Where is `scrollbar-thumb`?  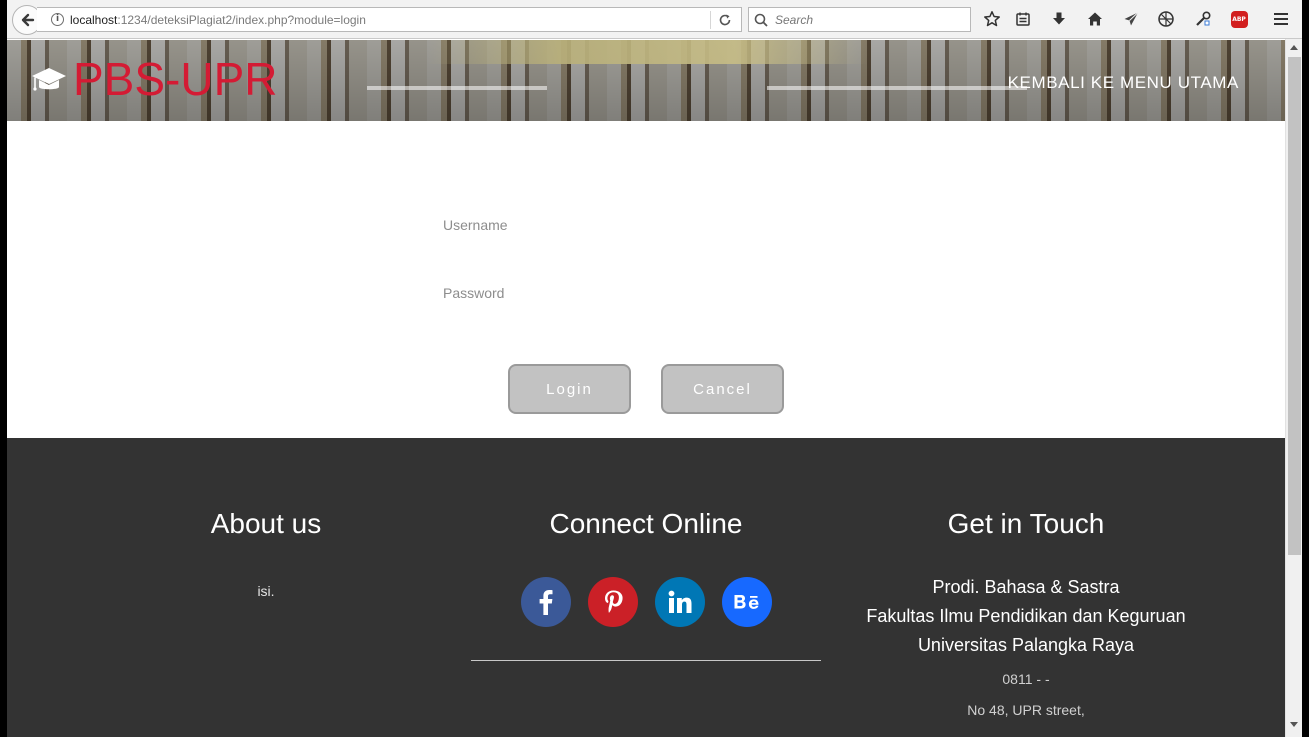
scrollbar-thumb is located at coordinates (1294, 306).